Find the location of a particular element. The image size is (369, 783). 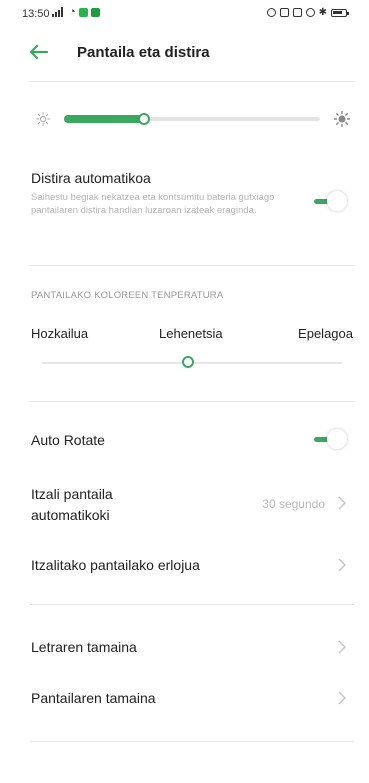

off-screen-clock-label: Itzalitako pantailako erlojua is located at coordinates (115, 565).